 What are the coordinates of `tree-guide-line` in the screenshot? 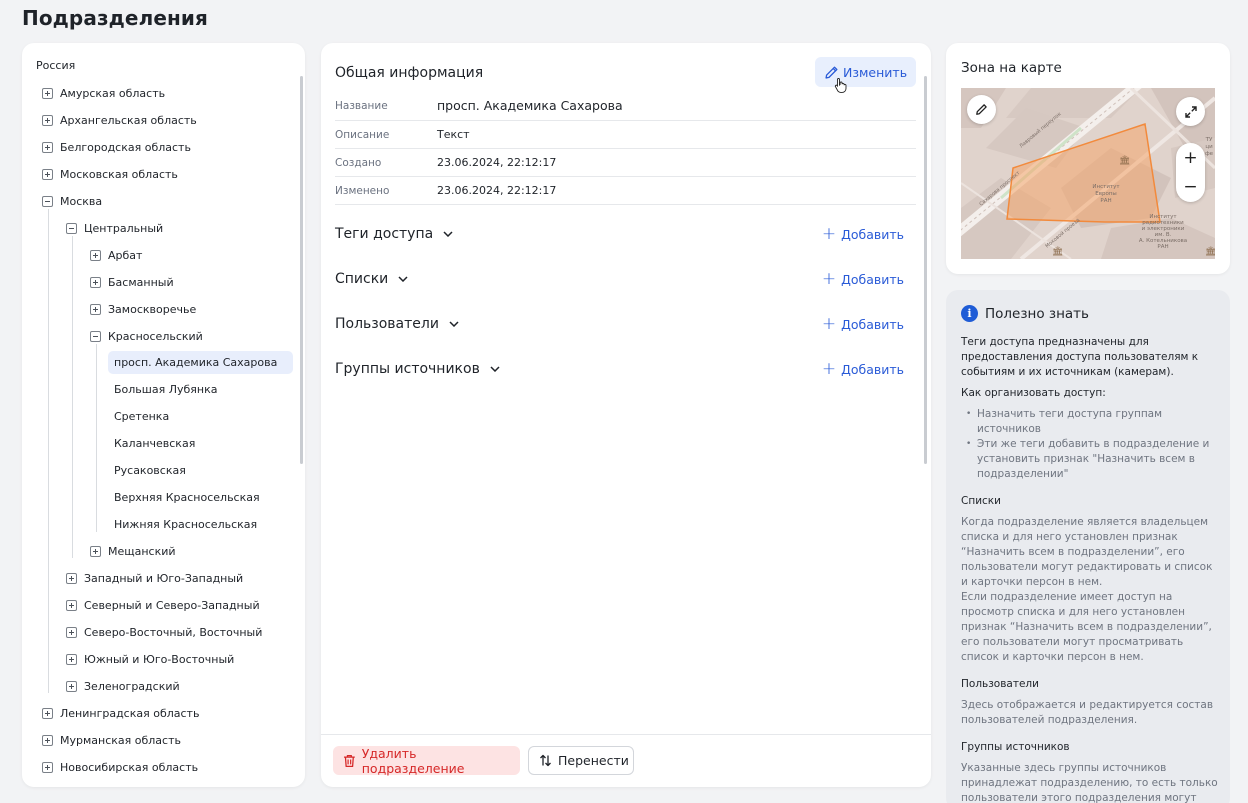 It's located at (48, 451).